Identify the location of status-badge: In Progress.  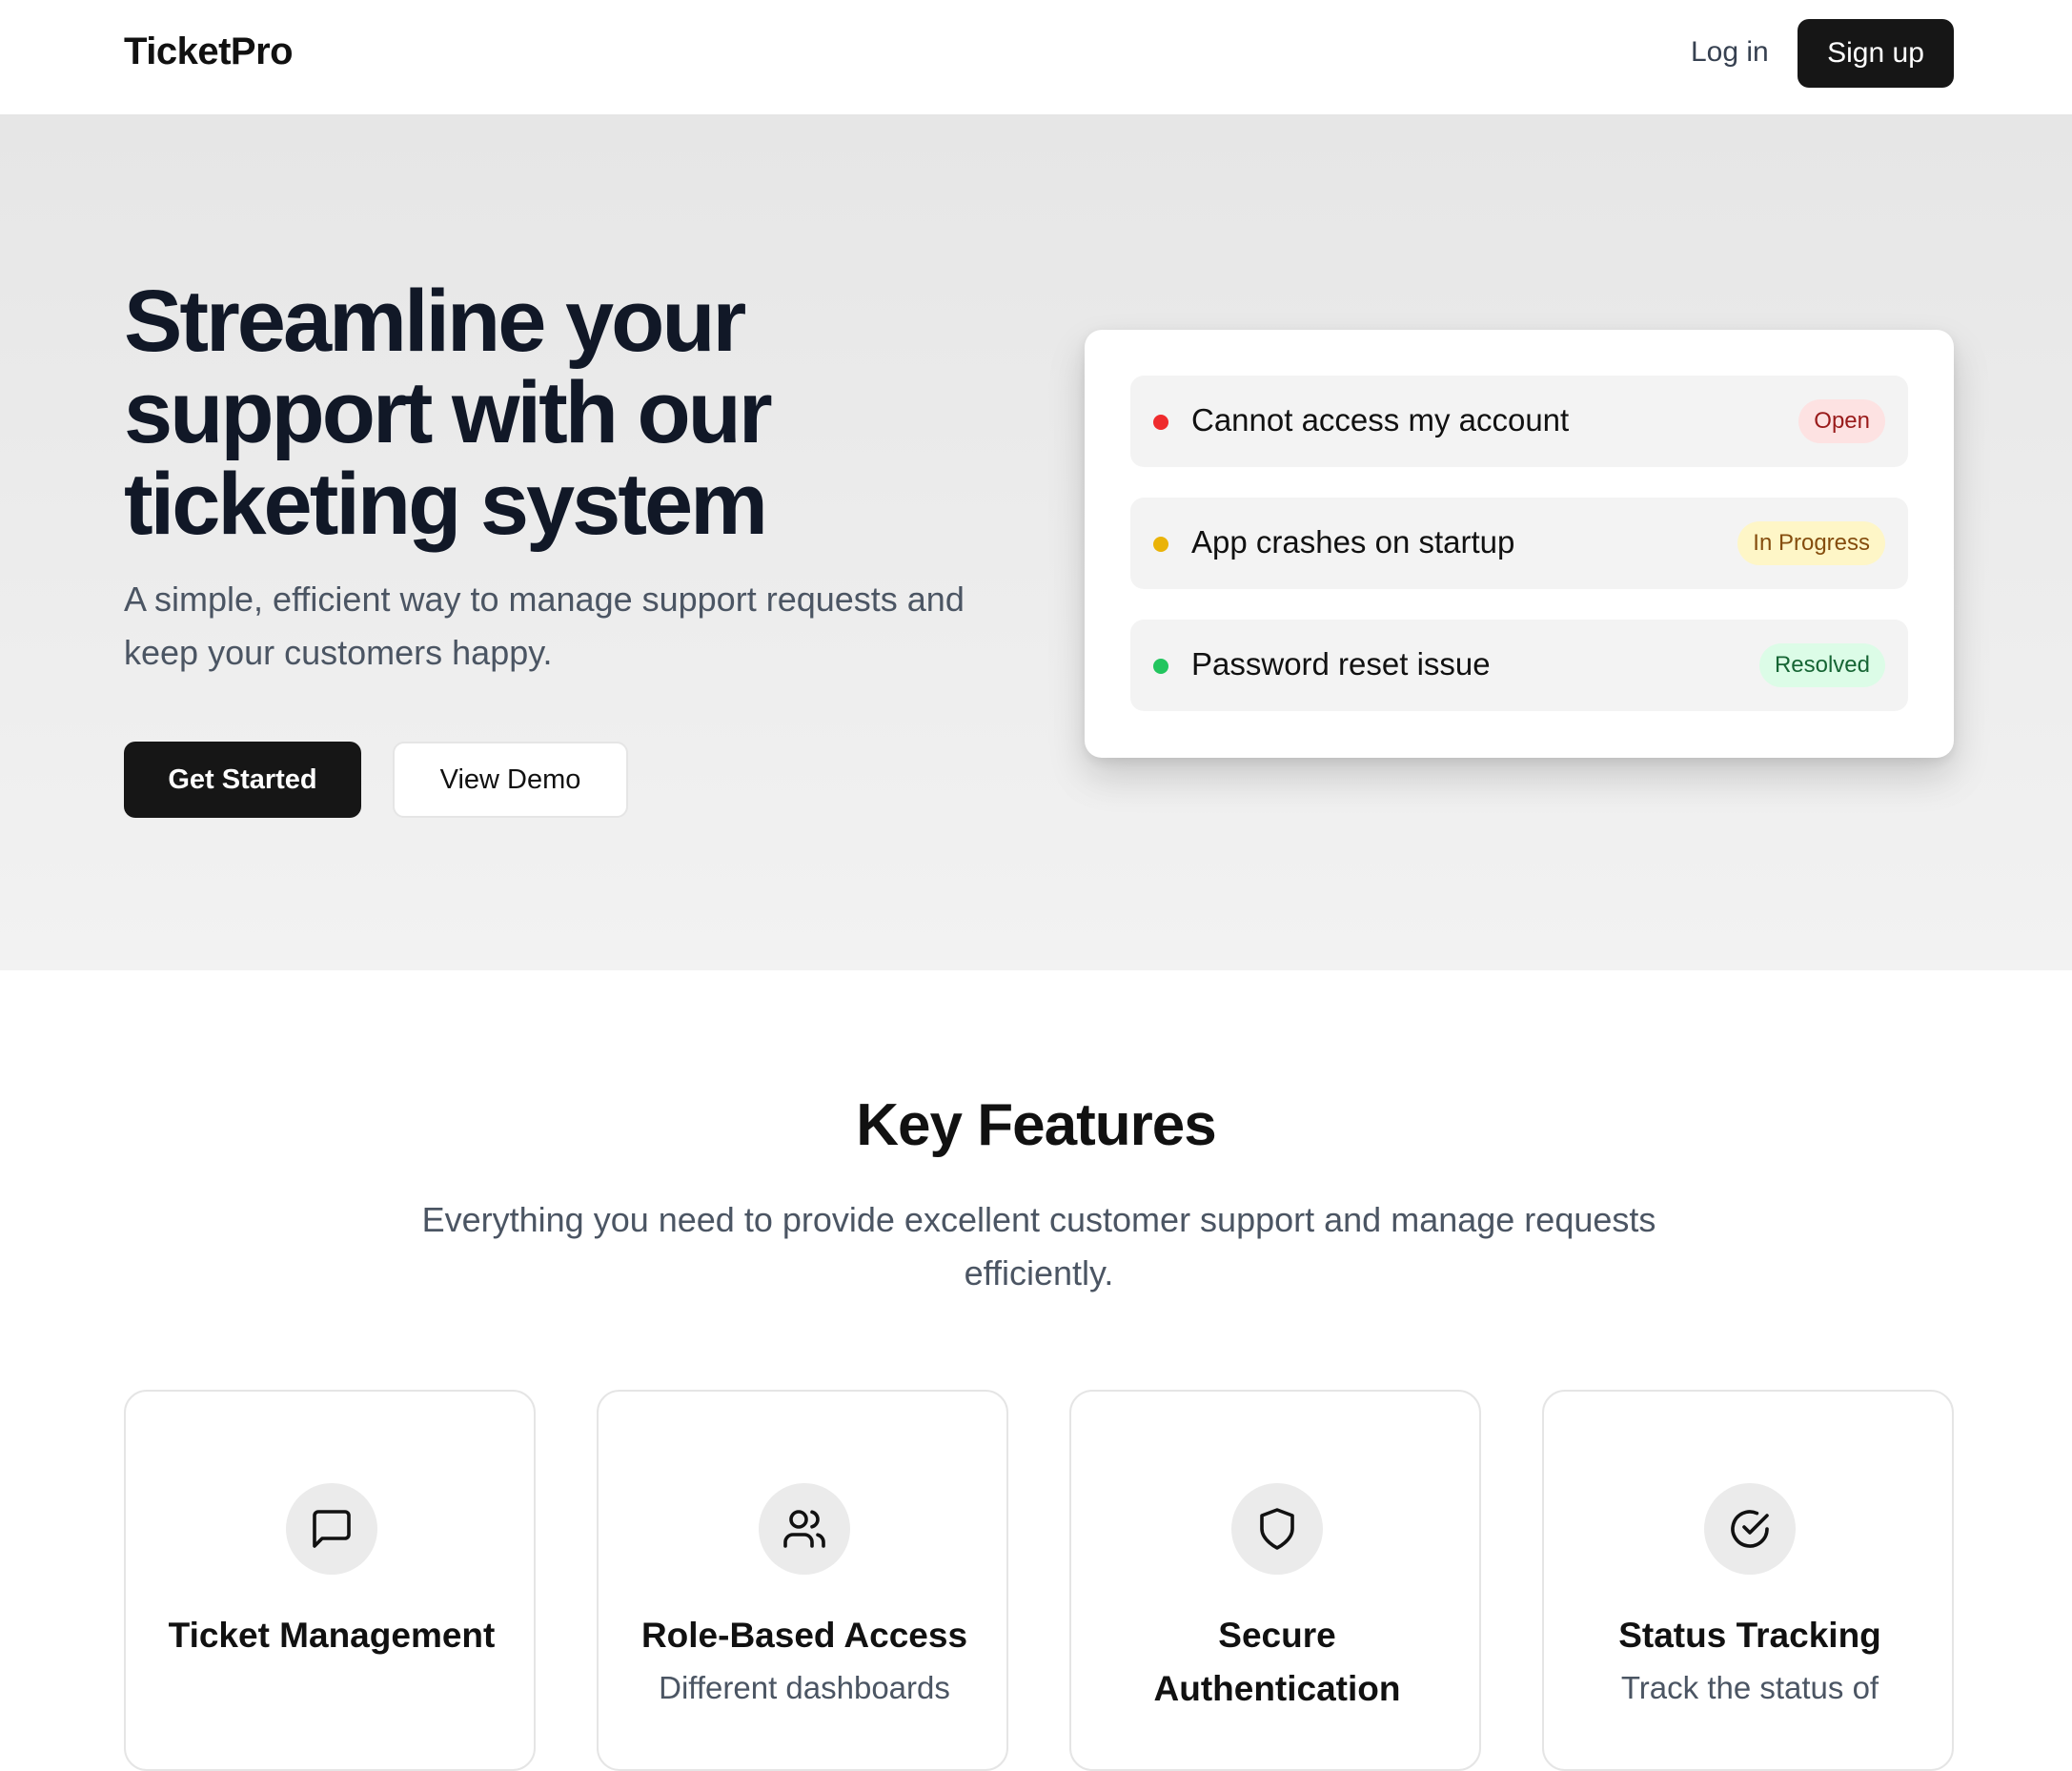
(1811, 543).